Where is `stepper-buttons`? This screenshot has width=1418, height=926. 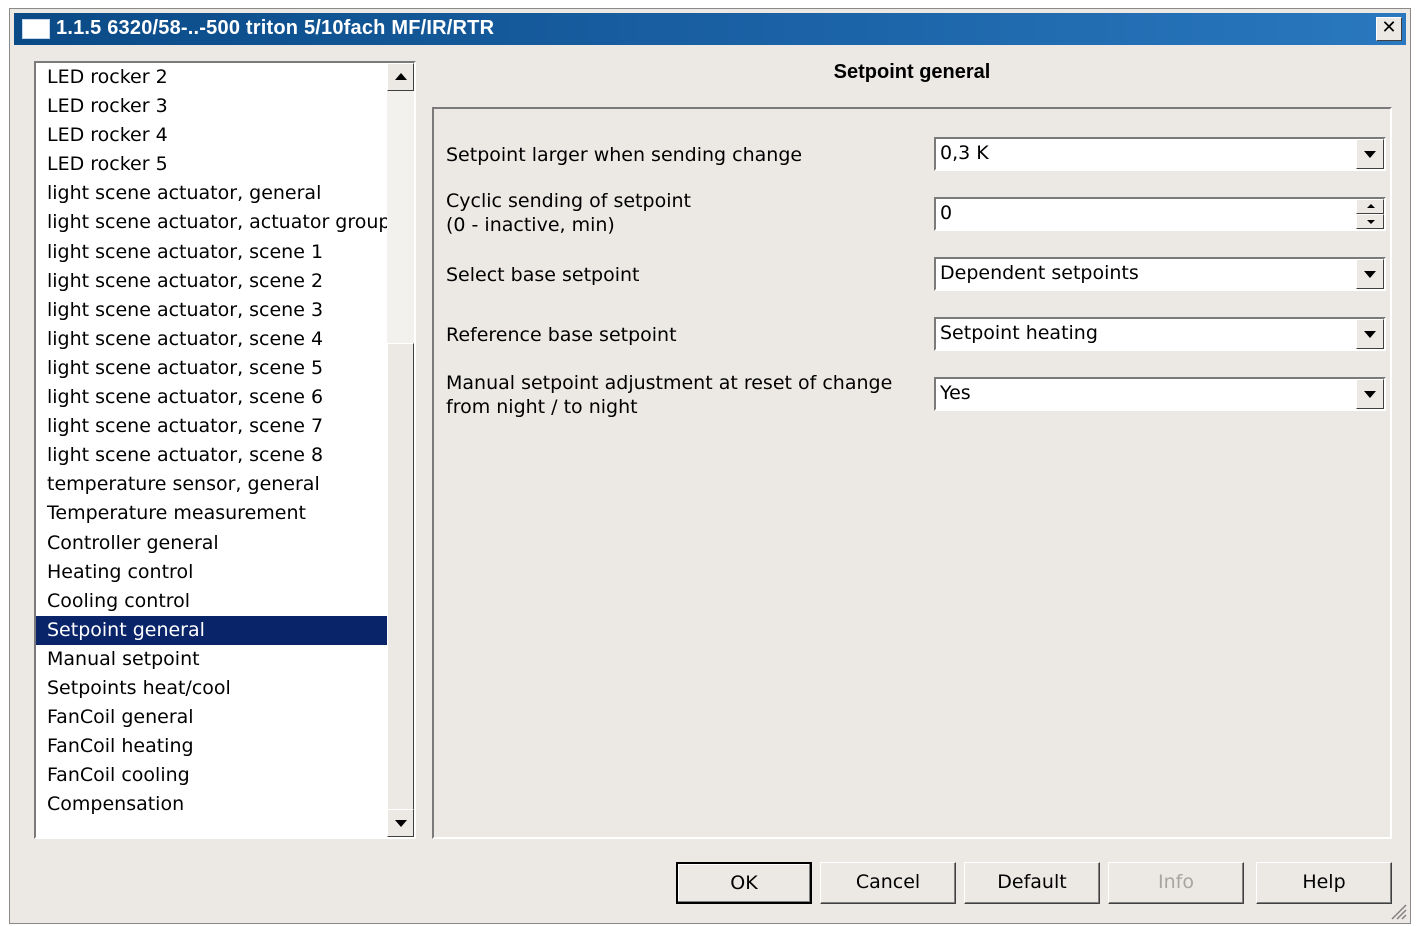
stepper-buttons is located at coordinates (1370, 214).